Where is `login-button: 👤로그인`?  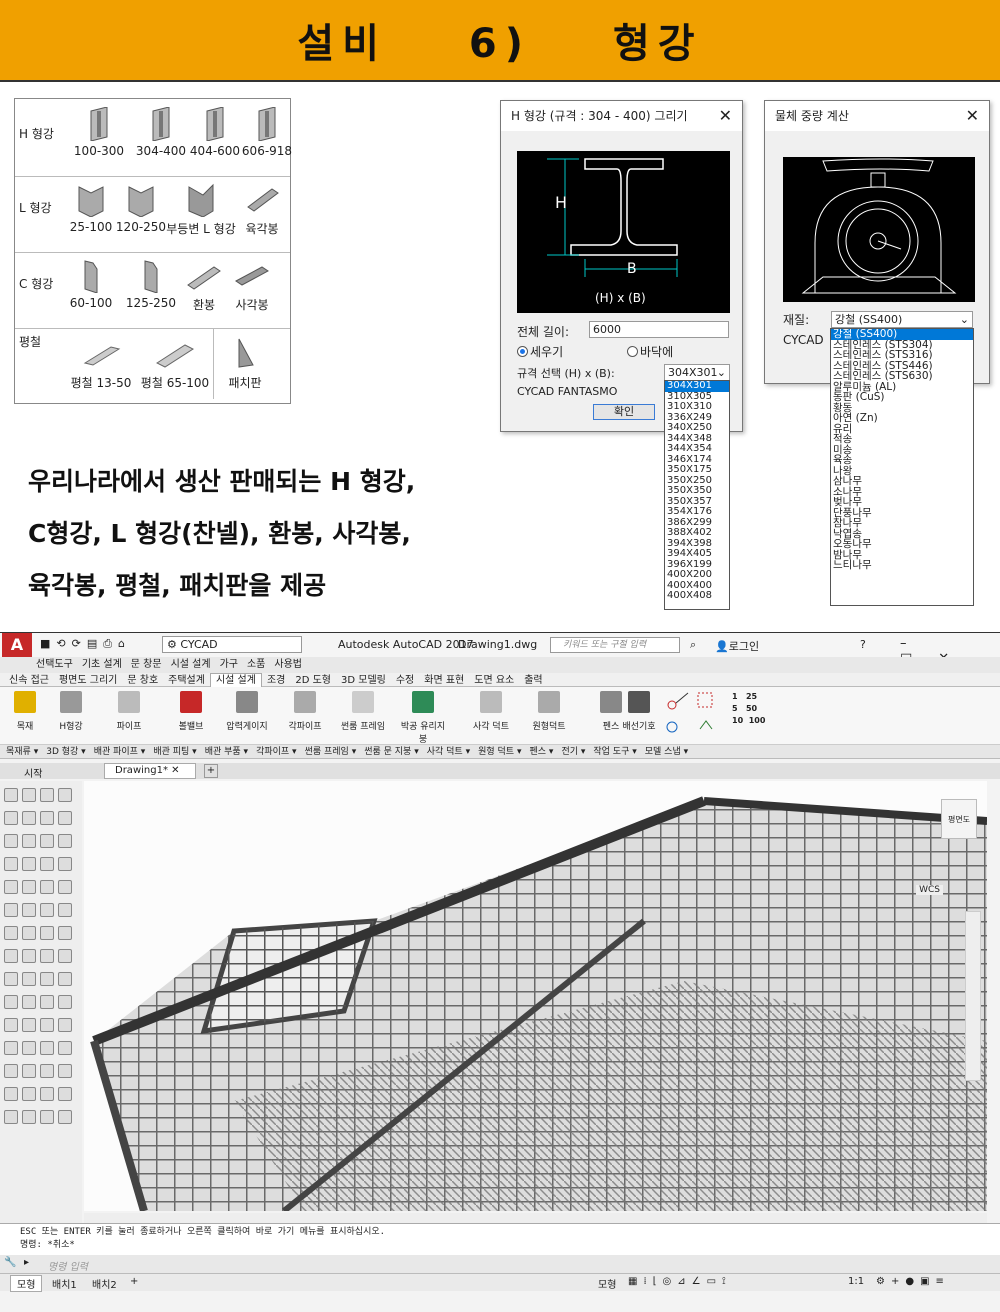
login-button: 👤로그인 is located at coordinates (737, 646).